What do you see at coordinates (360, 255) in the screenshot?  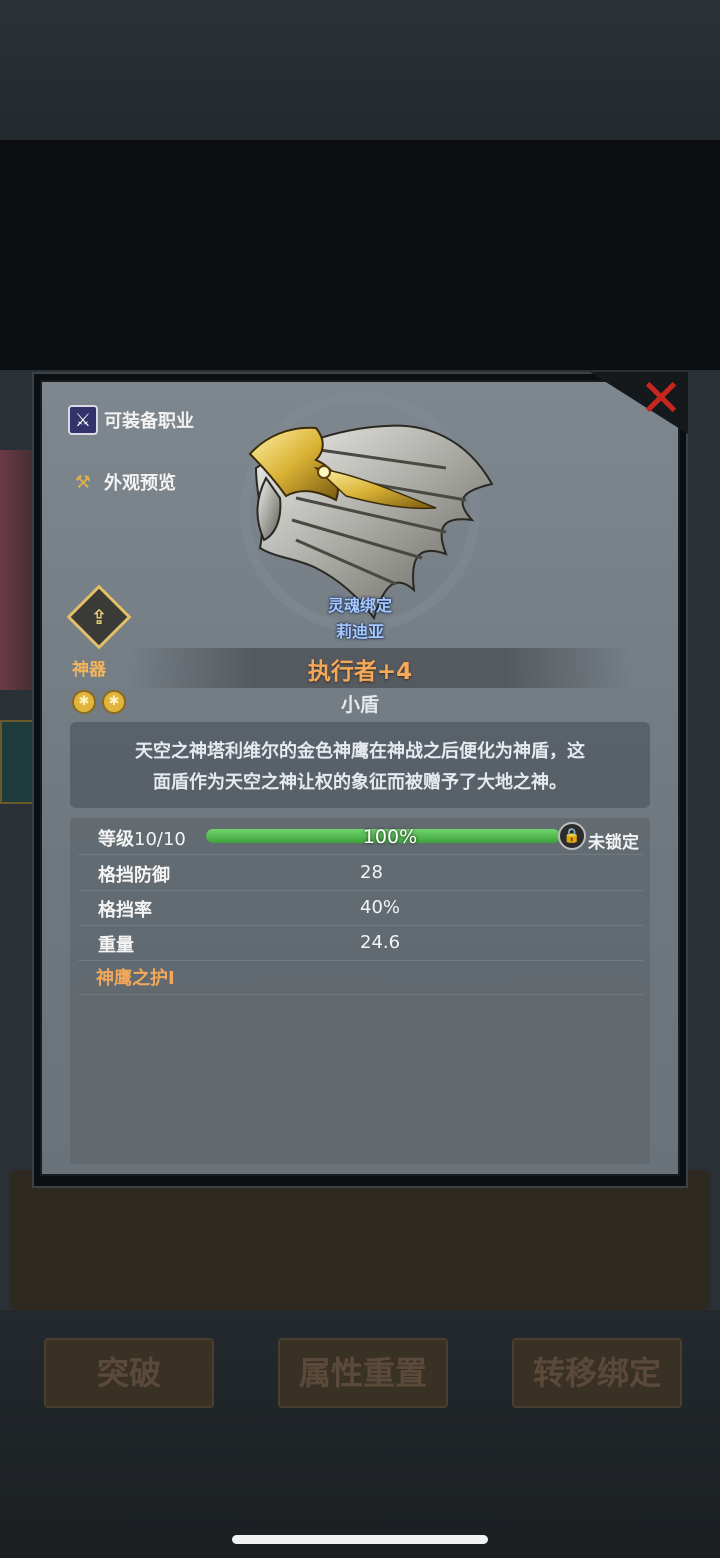 I see `background-header-bar` at bounding box center [360, 255].